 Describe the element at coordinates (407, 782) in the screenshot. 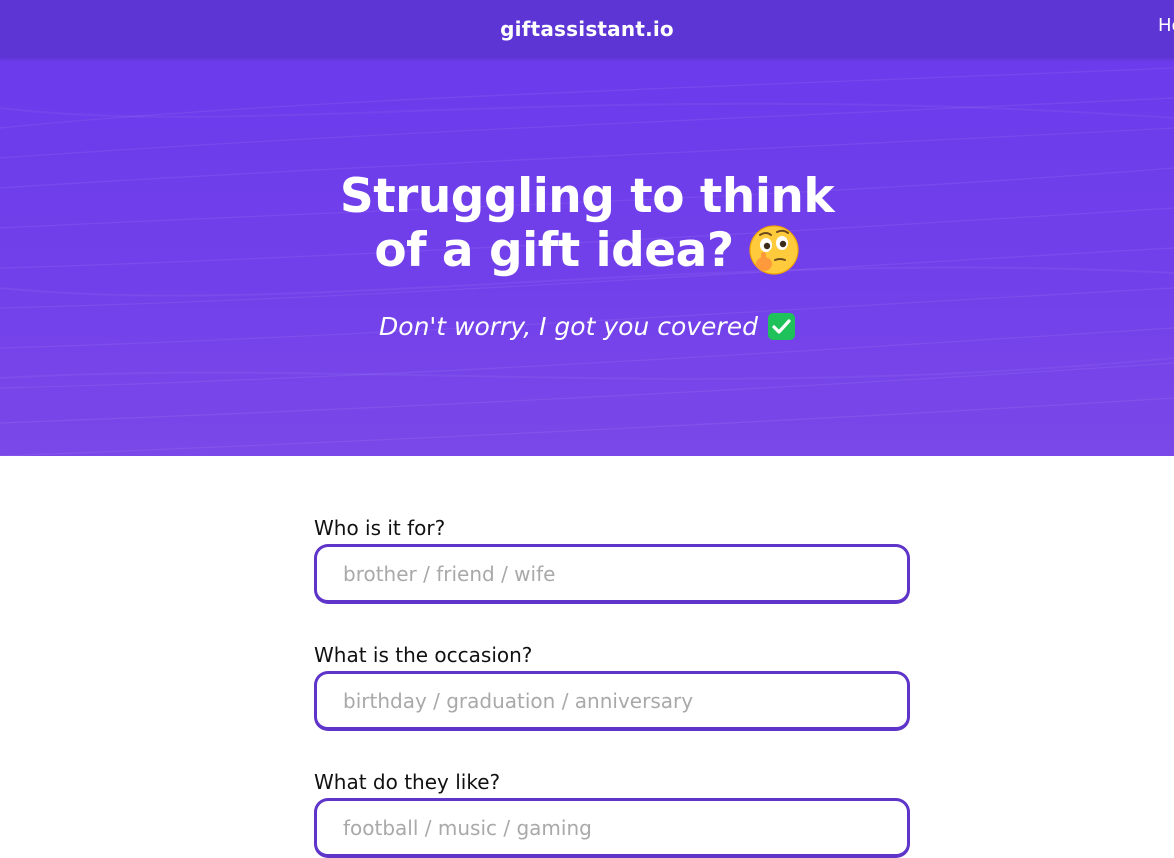

I see `interests-label: What do they like?` at that location.